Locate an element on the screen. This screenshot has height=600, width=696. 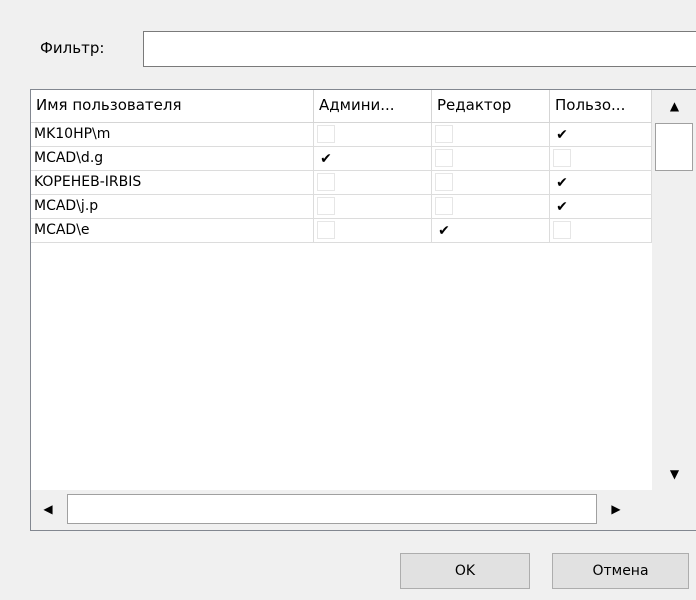
table-row: MK10HP\m ✔ is located at coordinates (341, 135).